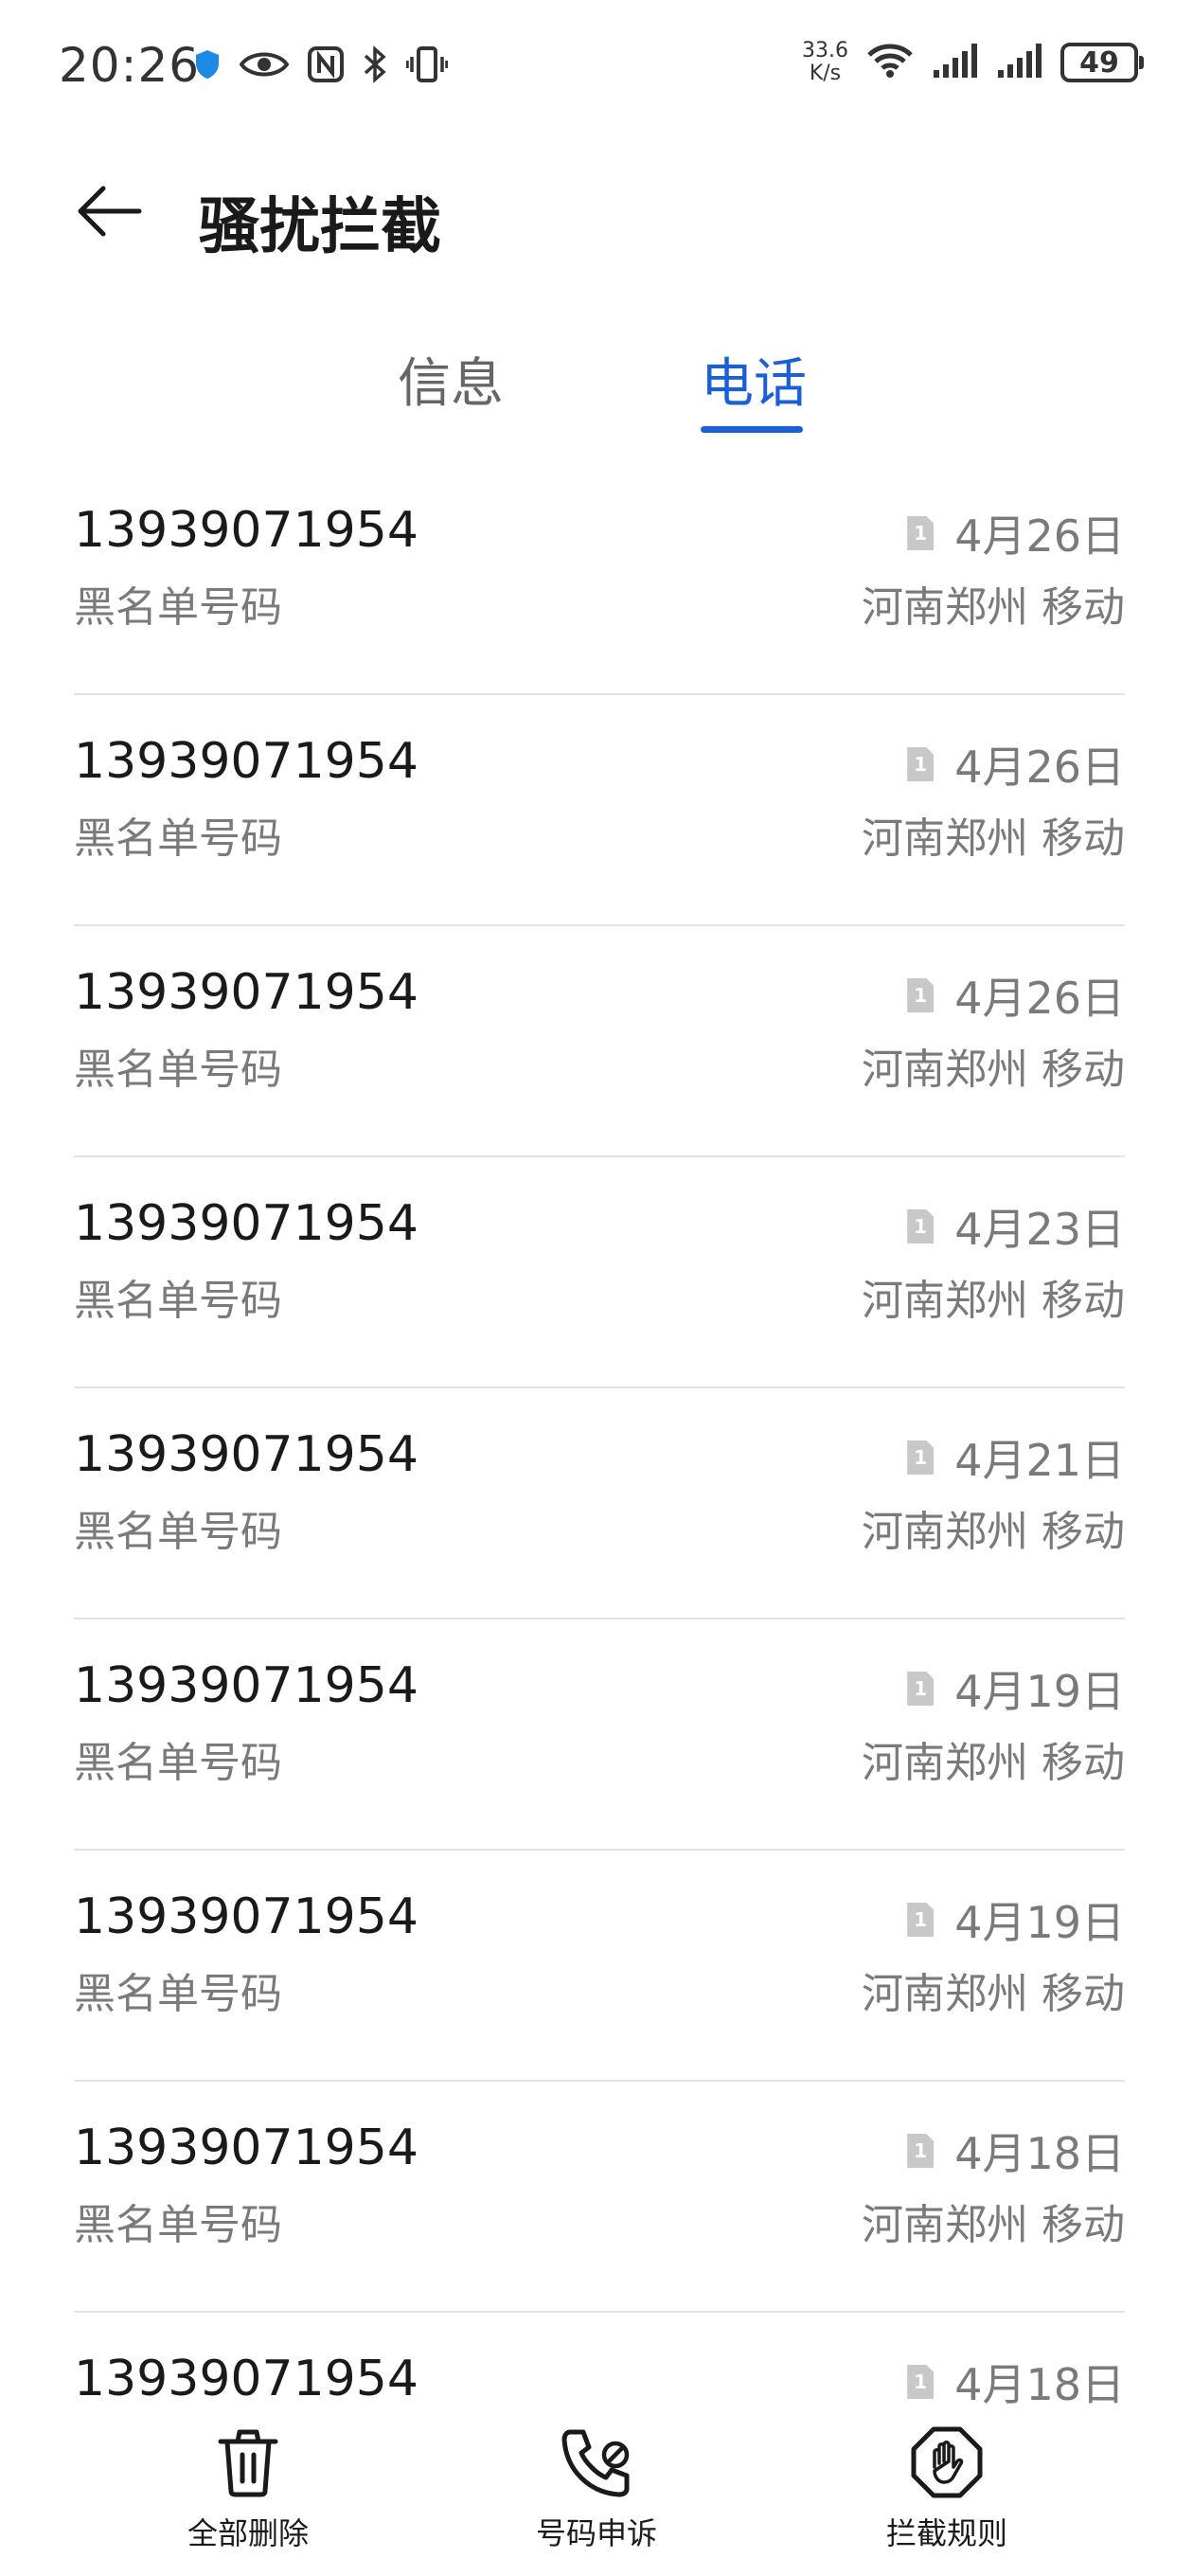 The image size is (1193, 2576). I want to click on delete-all-button: 全部删除, so click(248, 2488).